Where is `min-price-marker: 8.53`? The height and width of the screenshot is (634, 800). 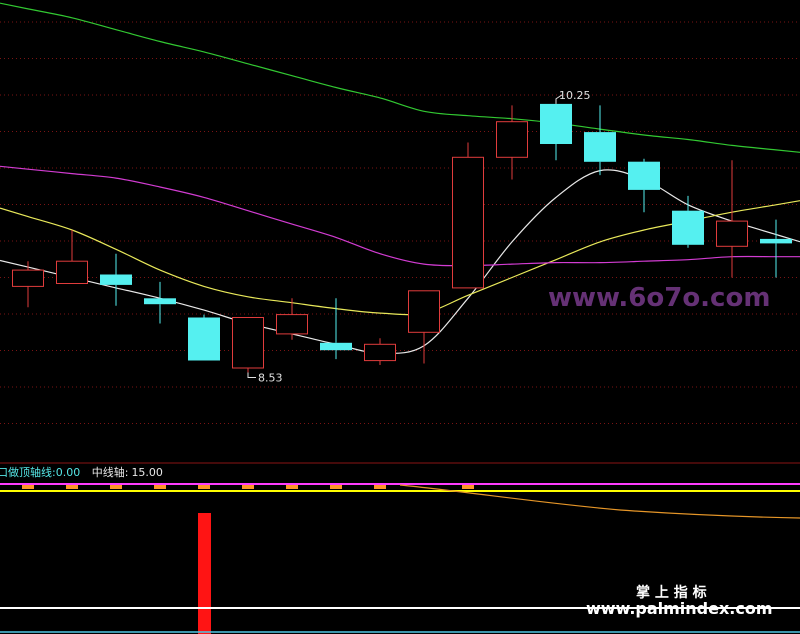 min-price-marker: 8.53 is located at coordinates (265, 377).